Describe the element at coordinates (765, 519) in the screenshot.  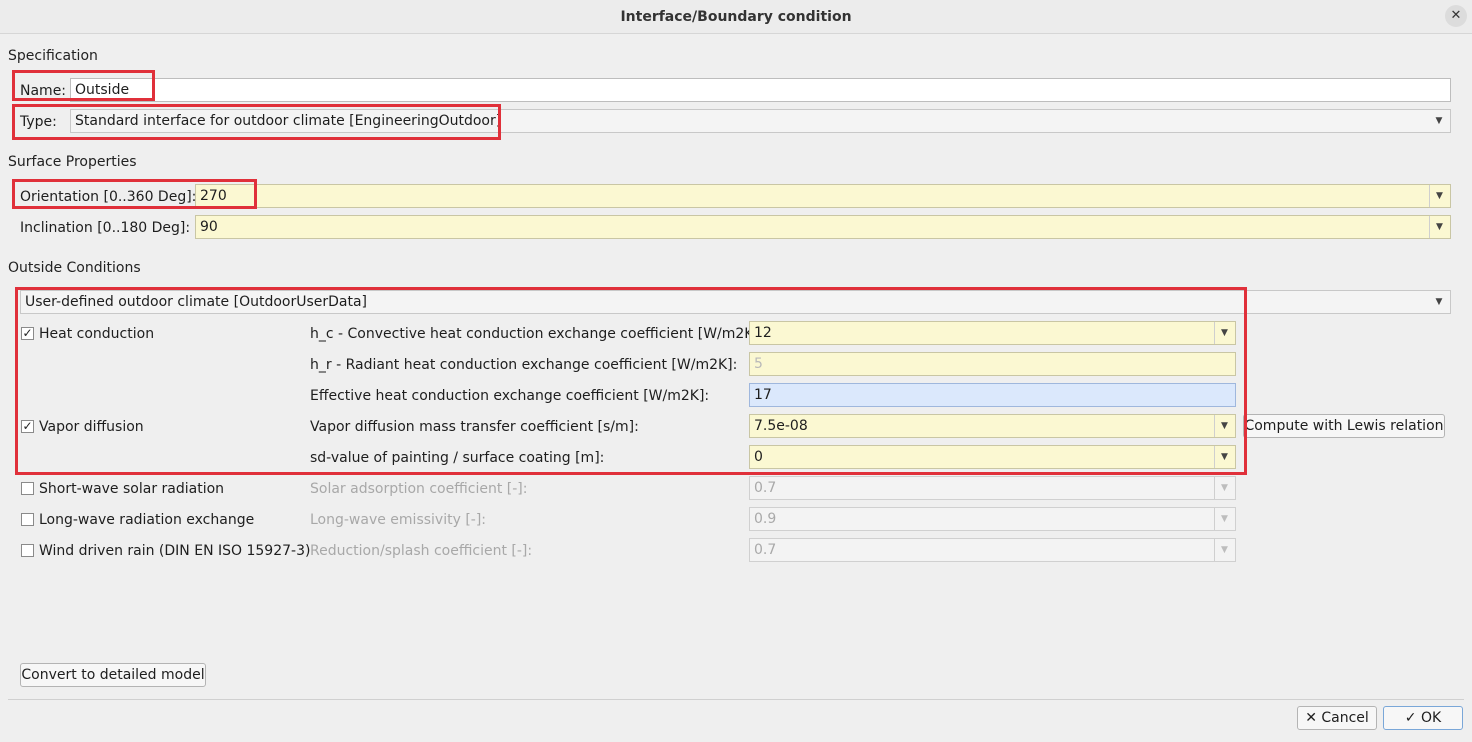
I see `emissivity-value: 0.9` at that location.